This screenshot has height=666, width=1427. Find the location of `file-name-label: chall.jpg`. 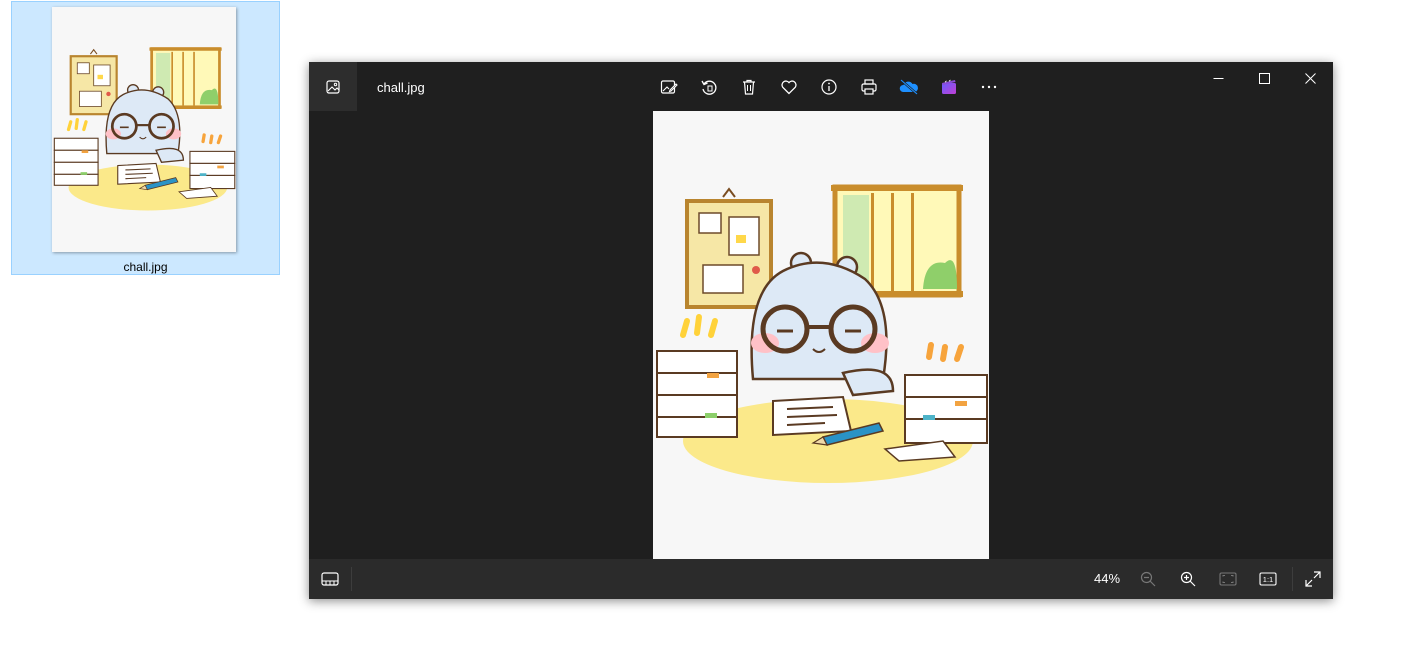

file-name-label: chall.jpg is located at coordinates (145, 267).